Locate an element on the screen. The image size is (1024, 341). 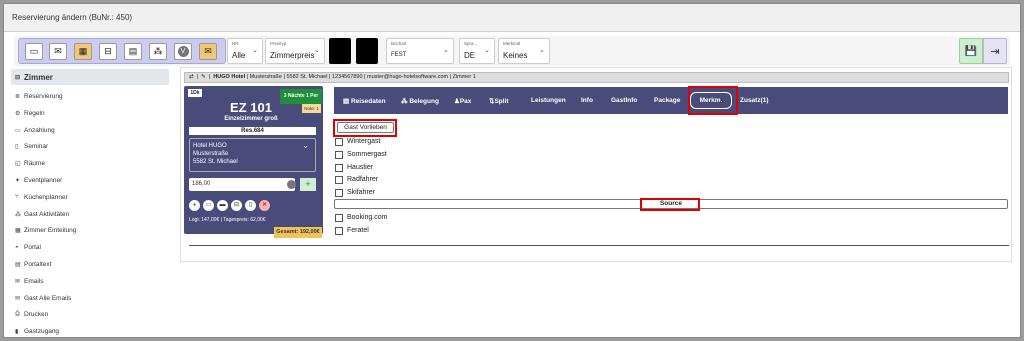
highlight-source is located at coordinates (670, 204).